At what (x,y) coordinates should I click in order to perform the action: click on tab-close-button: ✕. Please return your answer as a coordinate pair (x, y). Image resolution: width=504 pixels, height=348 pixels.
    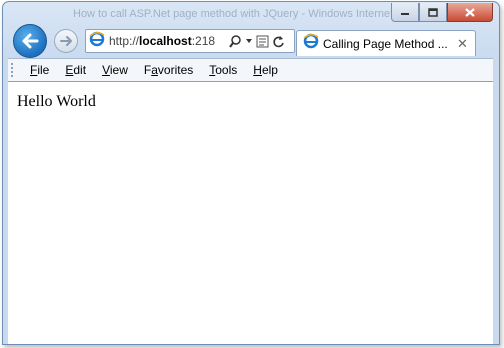
    Looking at the image, I should click on (462, 44).